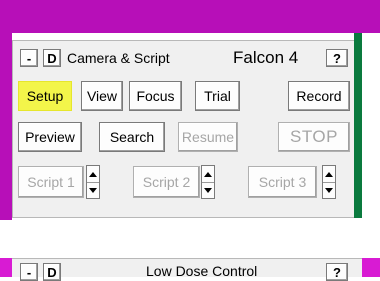 This screenshot has height=281, width=380. I want to click on window-border-top, so click(190, 16).